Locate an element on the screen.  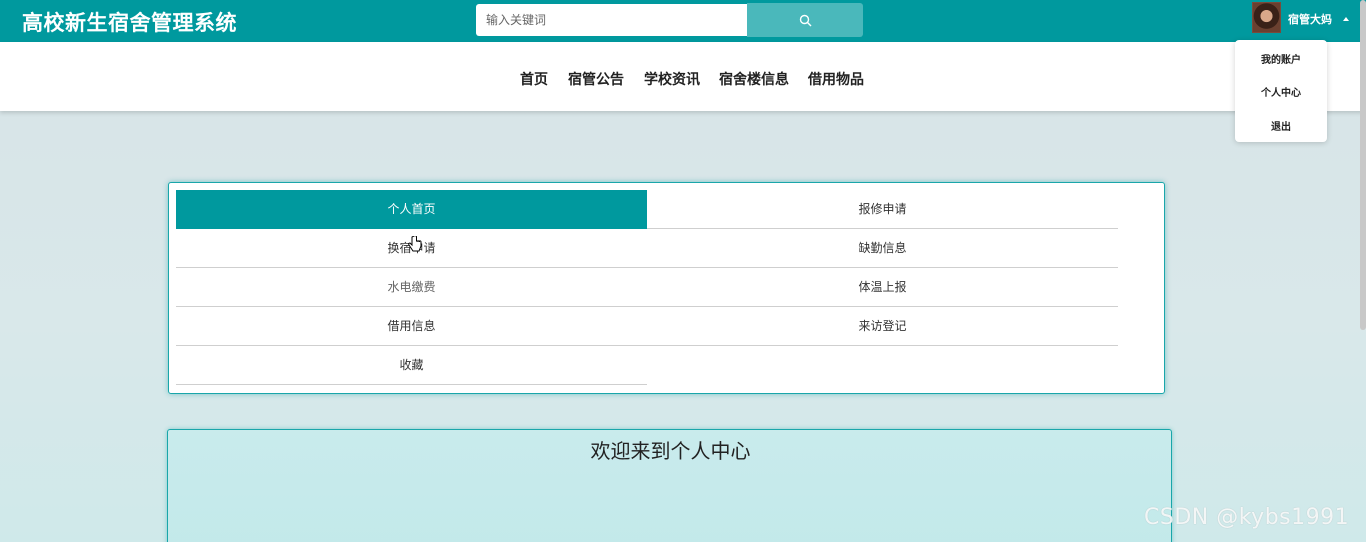
top-header-bar: 高校新生宿舍管理系统 宿管大妈 is located at coordinates (683, 21).